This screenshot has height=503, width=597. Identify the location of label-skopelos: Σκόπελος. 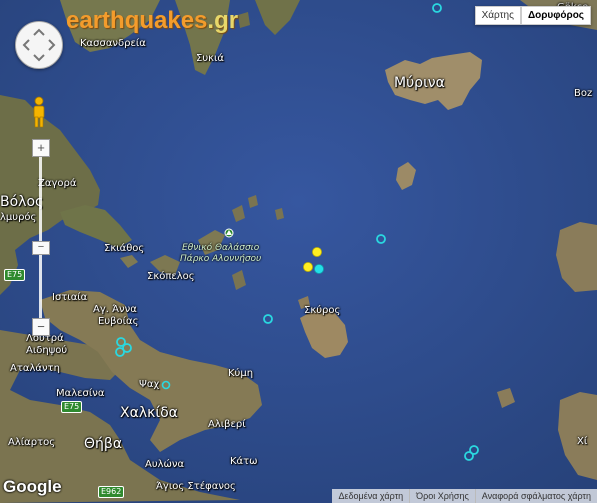
(171, 276).